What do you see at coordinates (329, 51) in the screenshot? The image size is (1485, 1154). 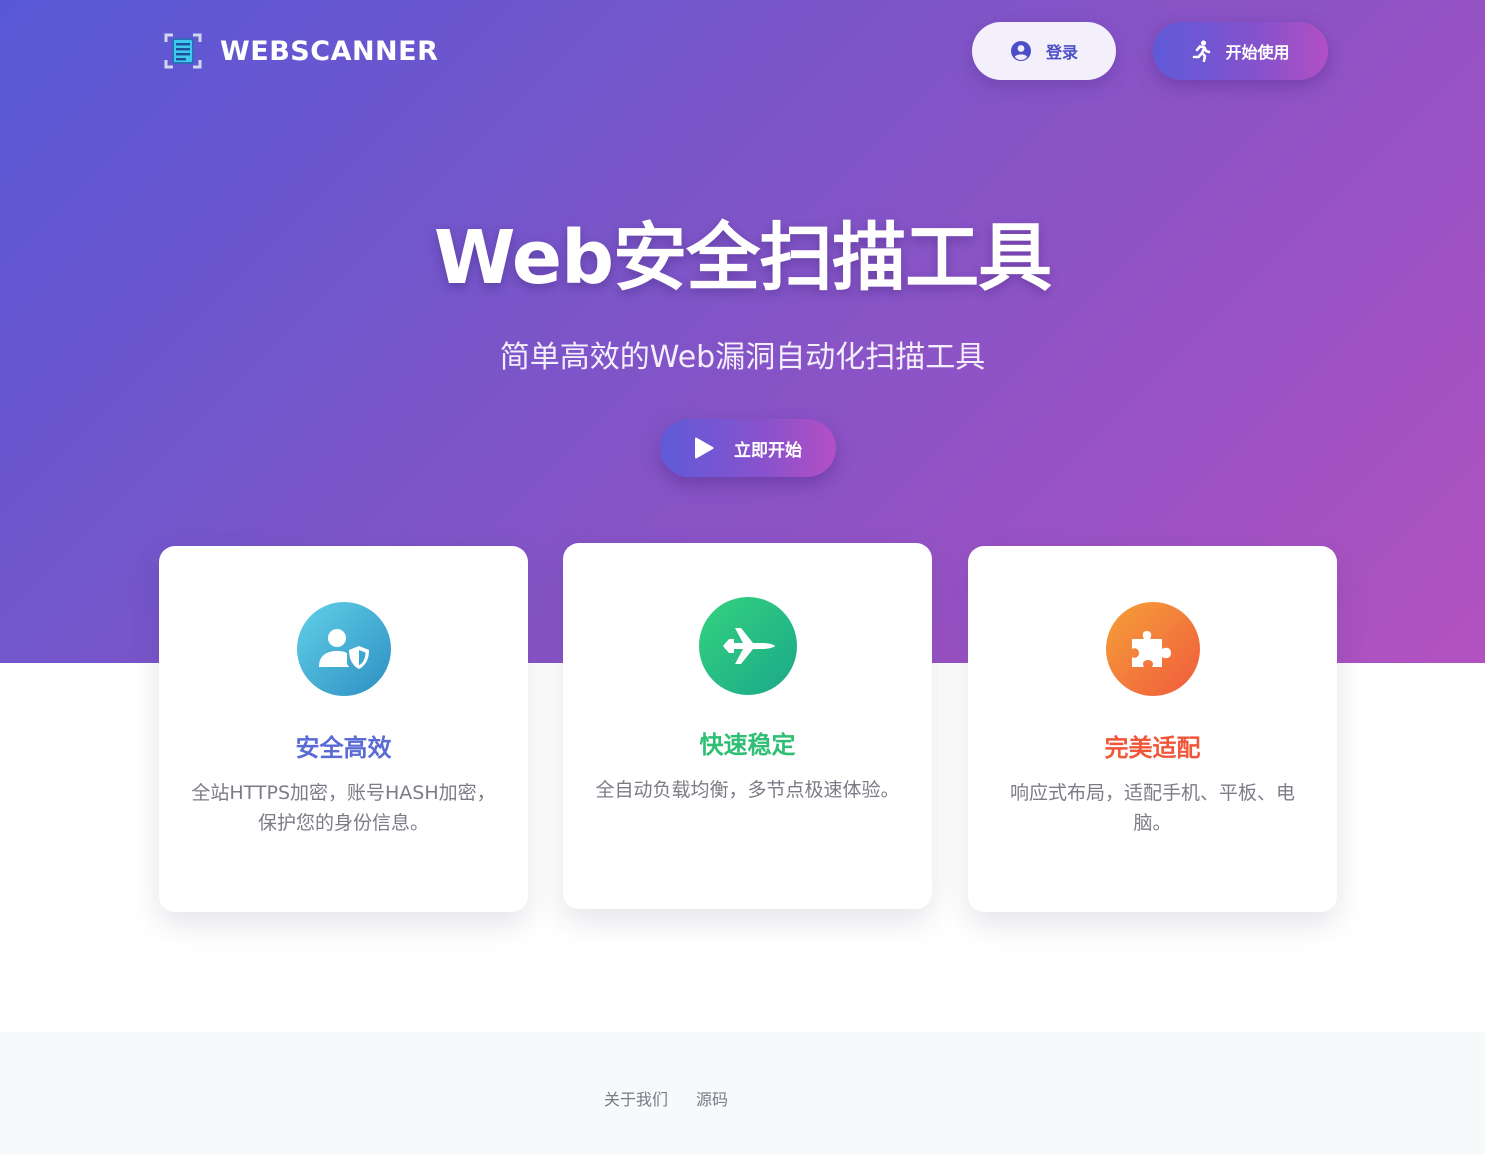 I see `brand-name: WEBSCANNER` at bounding box center [329, 51].